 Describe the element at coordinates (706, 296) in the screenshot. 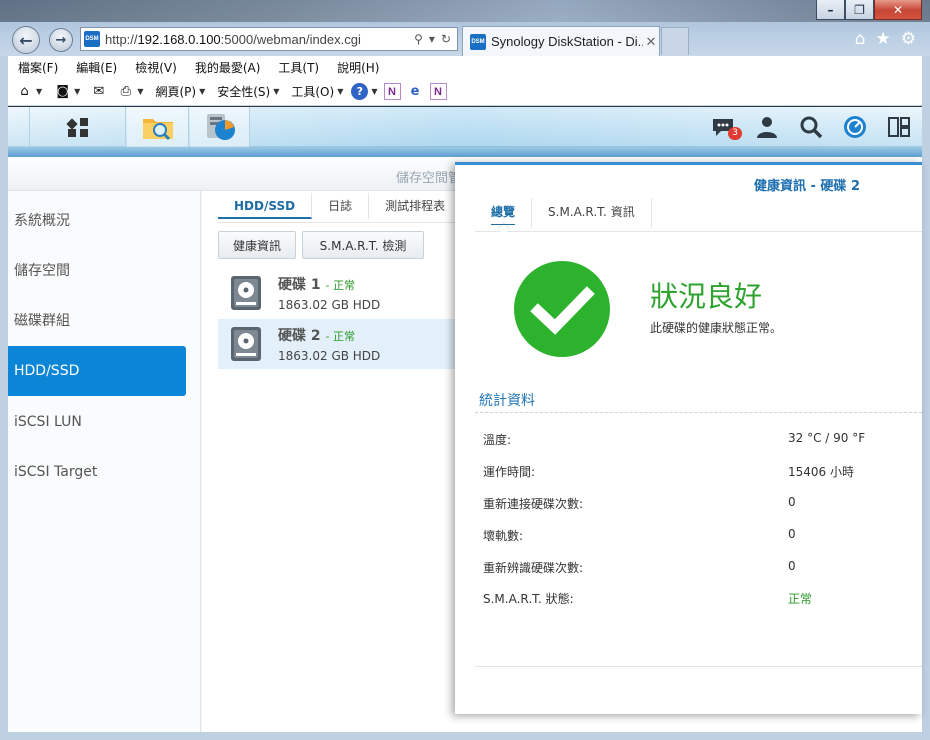

I see `health-status-title: 狀況良好` at that location.